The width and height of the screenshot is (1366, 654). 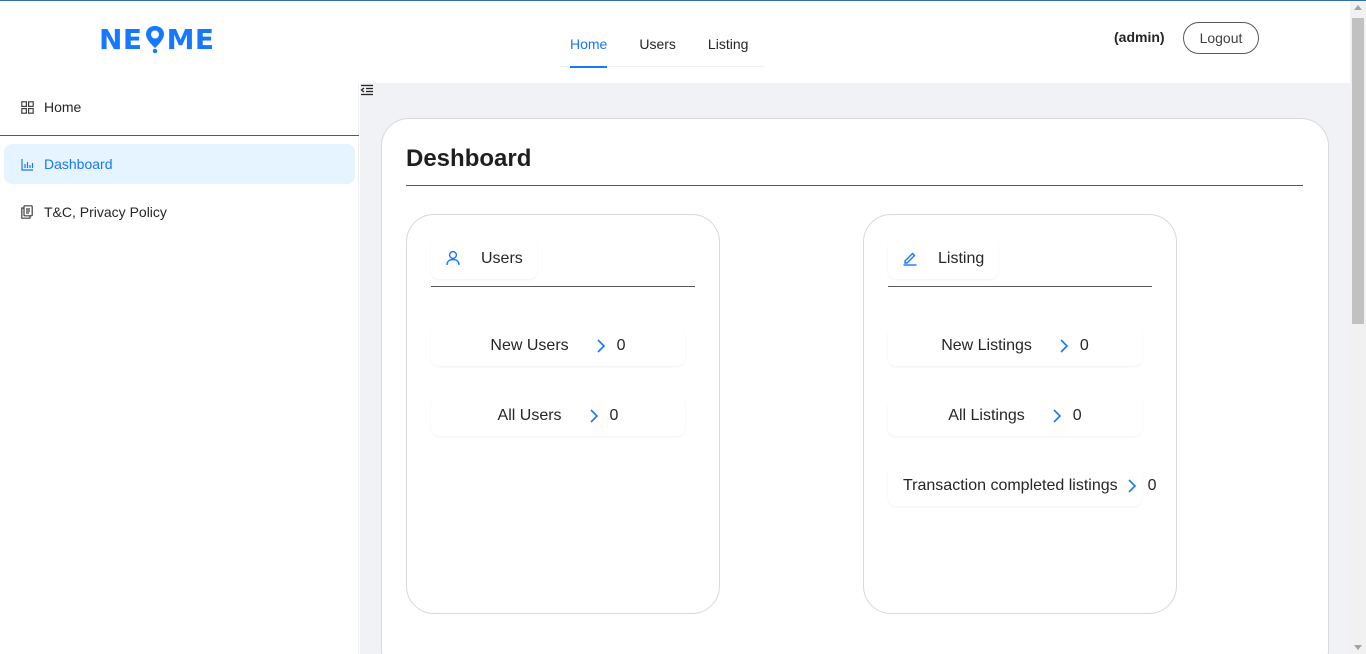 What do you see at coordinates (961, 258) in the screenshot?
I see `card-title: Listing` at bounding box center [961, 258].